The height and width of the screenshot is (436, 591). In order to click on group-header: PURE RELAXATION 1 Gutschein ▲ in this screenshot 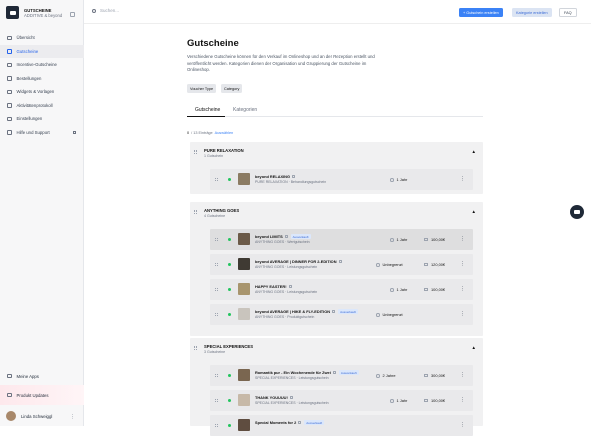, I will do `click(336, 152)`.